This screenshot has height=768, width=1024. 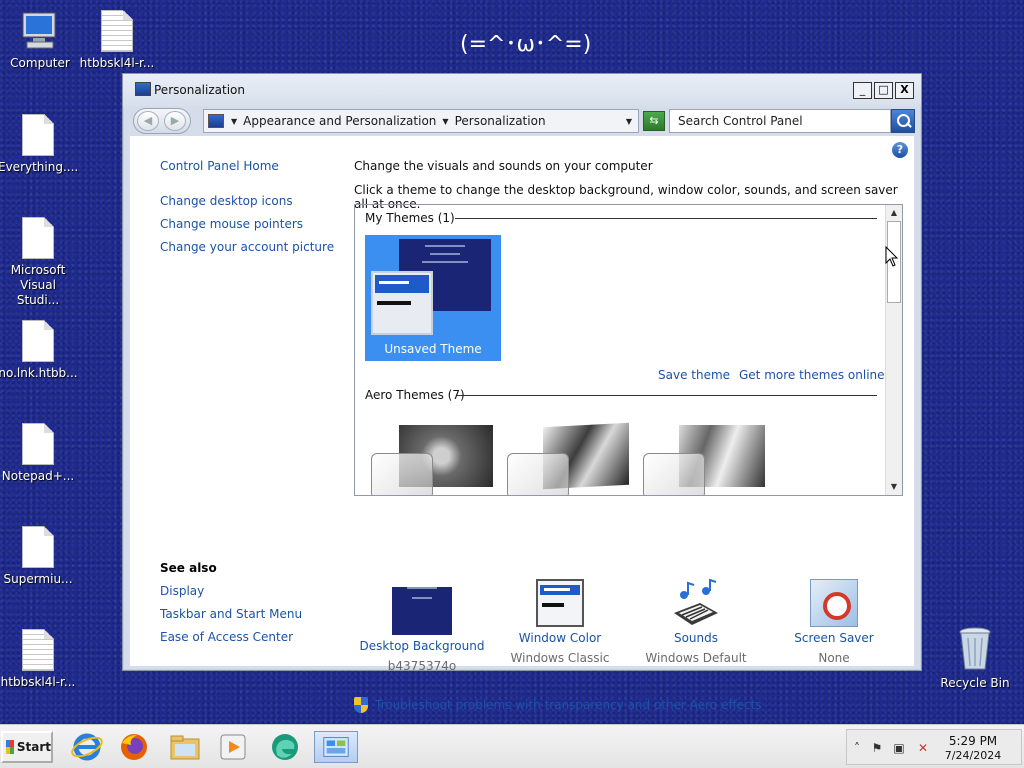 What do you see at coordinates (694, 375) in the screenshot?
I see `save-theme-link: Save theme` at bounding box center [694, 375].